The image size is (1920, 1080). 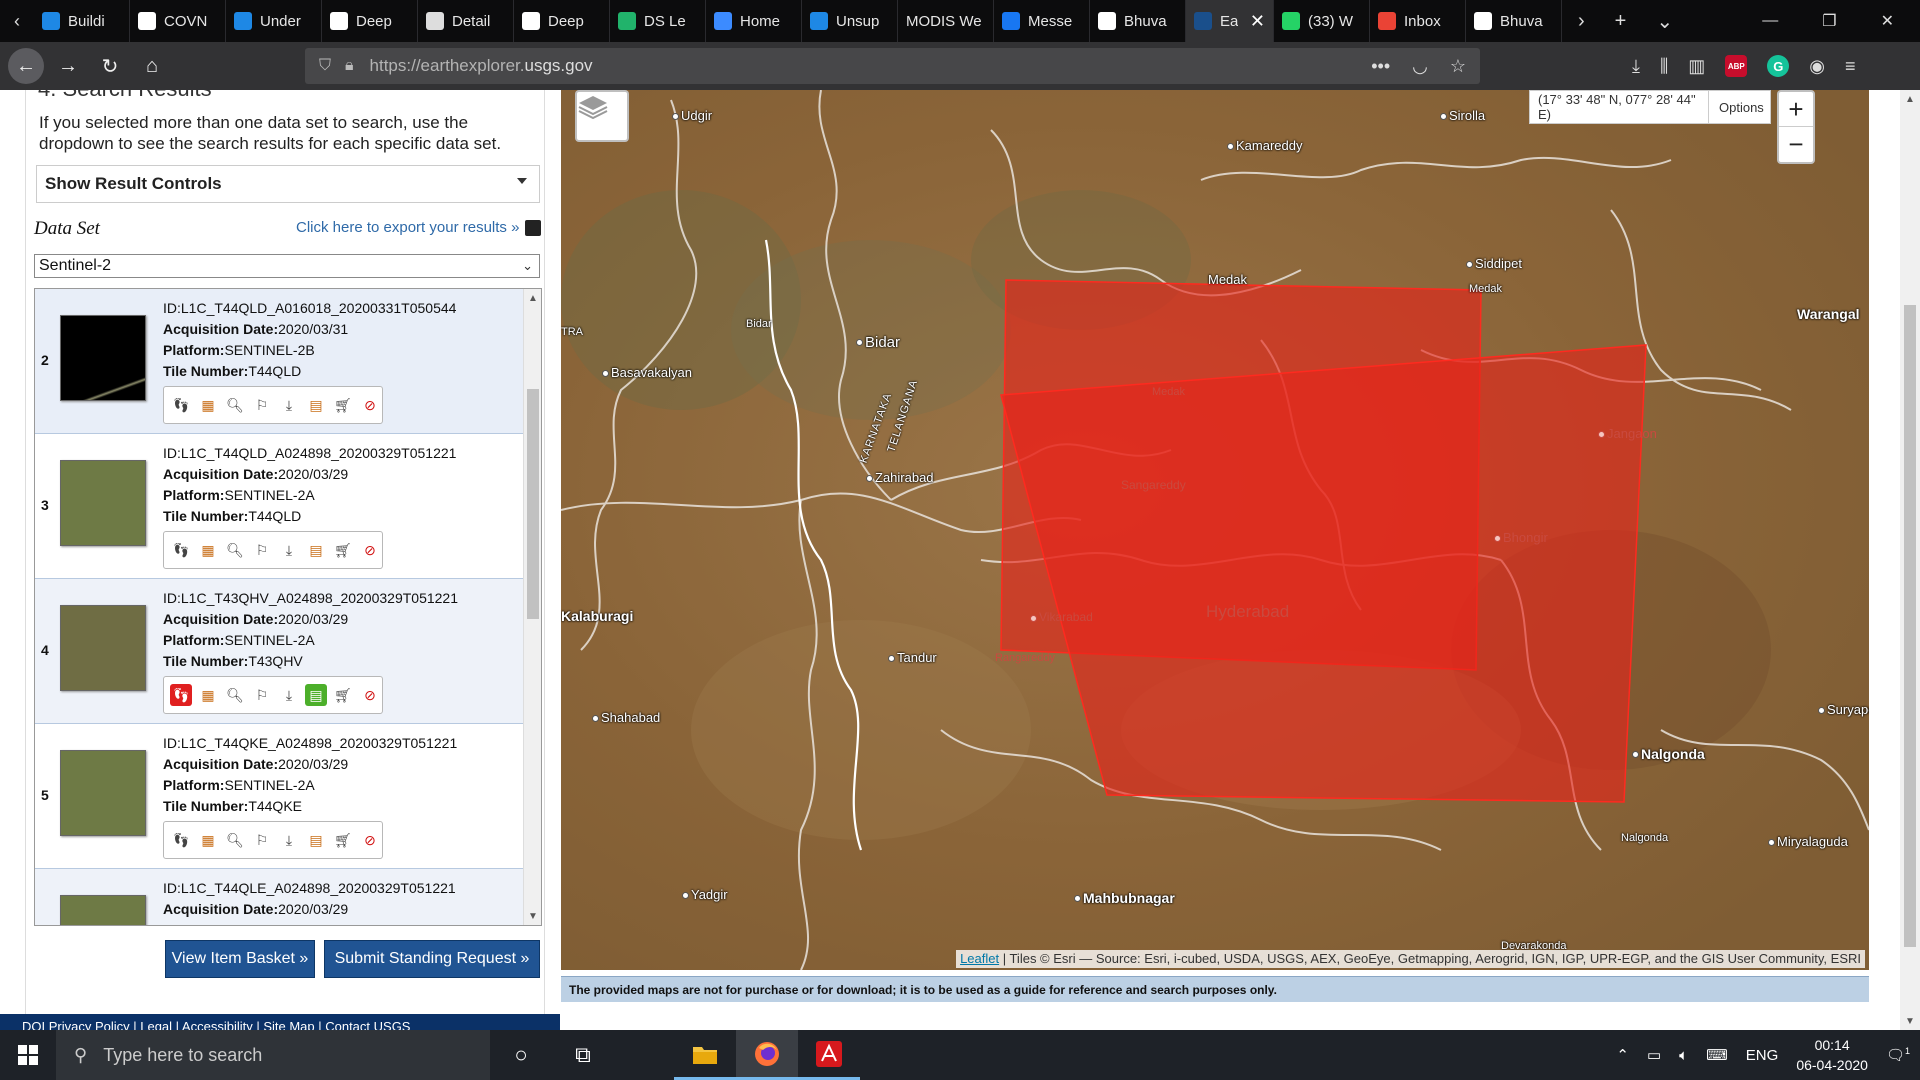 I want to click on cortana-icon: ○, so click(x=521, y=1055).